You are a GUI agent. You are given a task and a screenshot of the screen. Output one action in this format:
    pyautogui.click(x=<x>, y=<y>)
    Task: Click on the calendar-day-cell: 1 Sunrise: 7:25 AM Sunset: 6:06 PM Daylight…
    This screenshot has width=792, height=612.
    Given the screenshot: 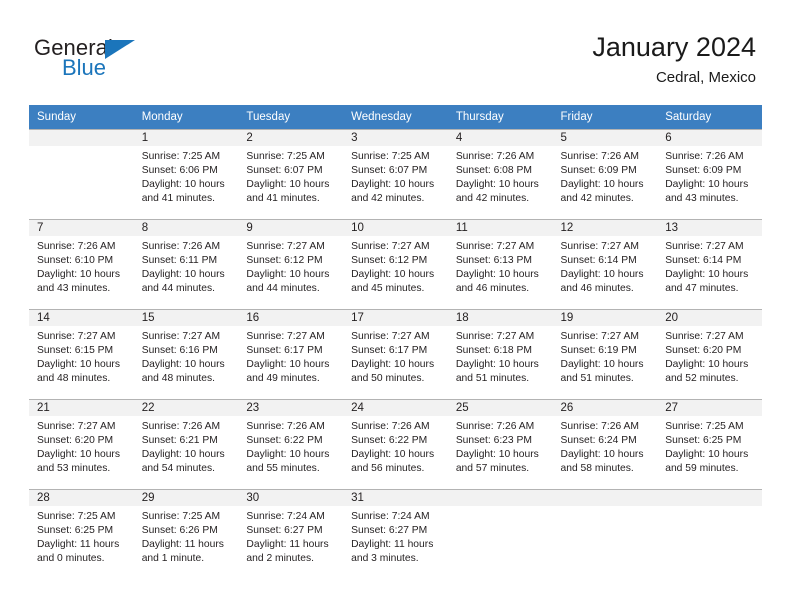 What is the action you would take?
    pyautogui.click(x=186, y=174)
    